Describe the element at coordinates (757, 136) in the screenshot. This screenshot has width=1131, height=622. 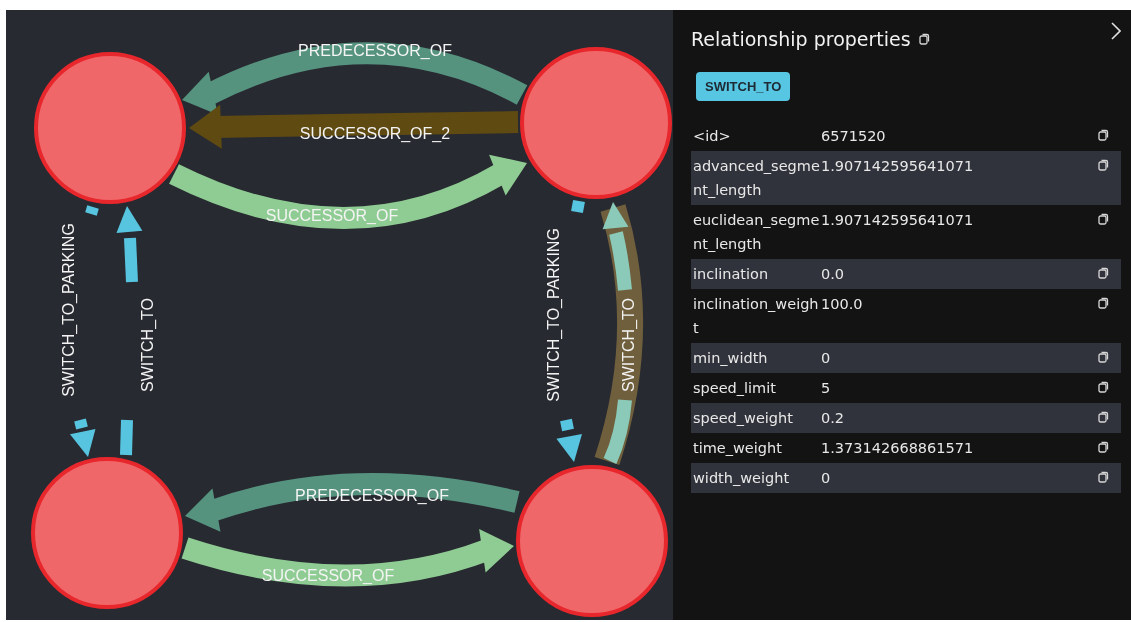
I see `property-key: <id>` at that location.